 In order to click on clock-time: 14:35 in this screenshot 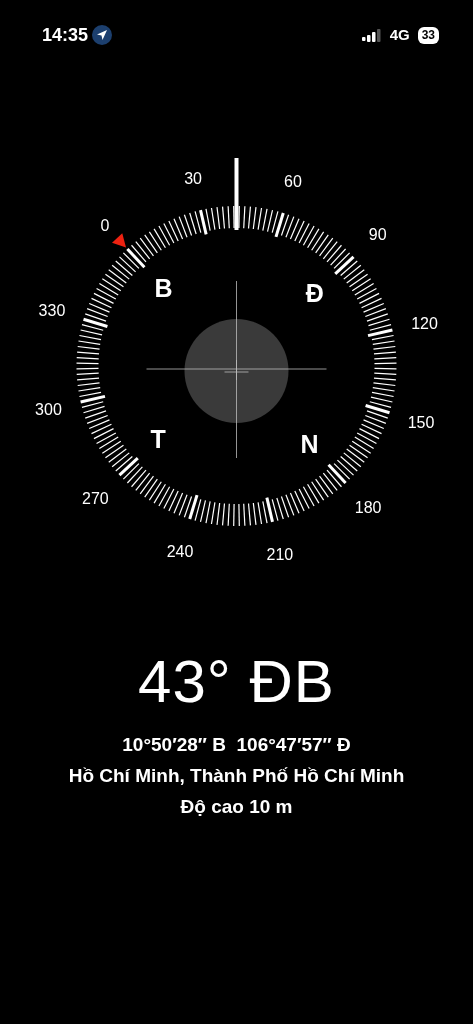, I will do `click(65, 35)`.